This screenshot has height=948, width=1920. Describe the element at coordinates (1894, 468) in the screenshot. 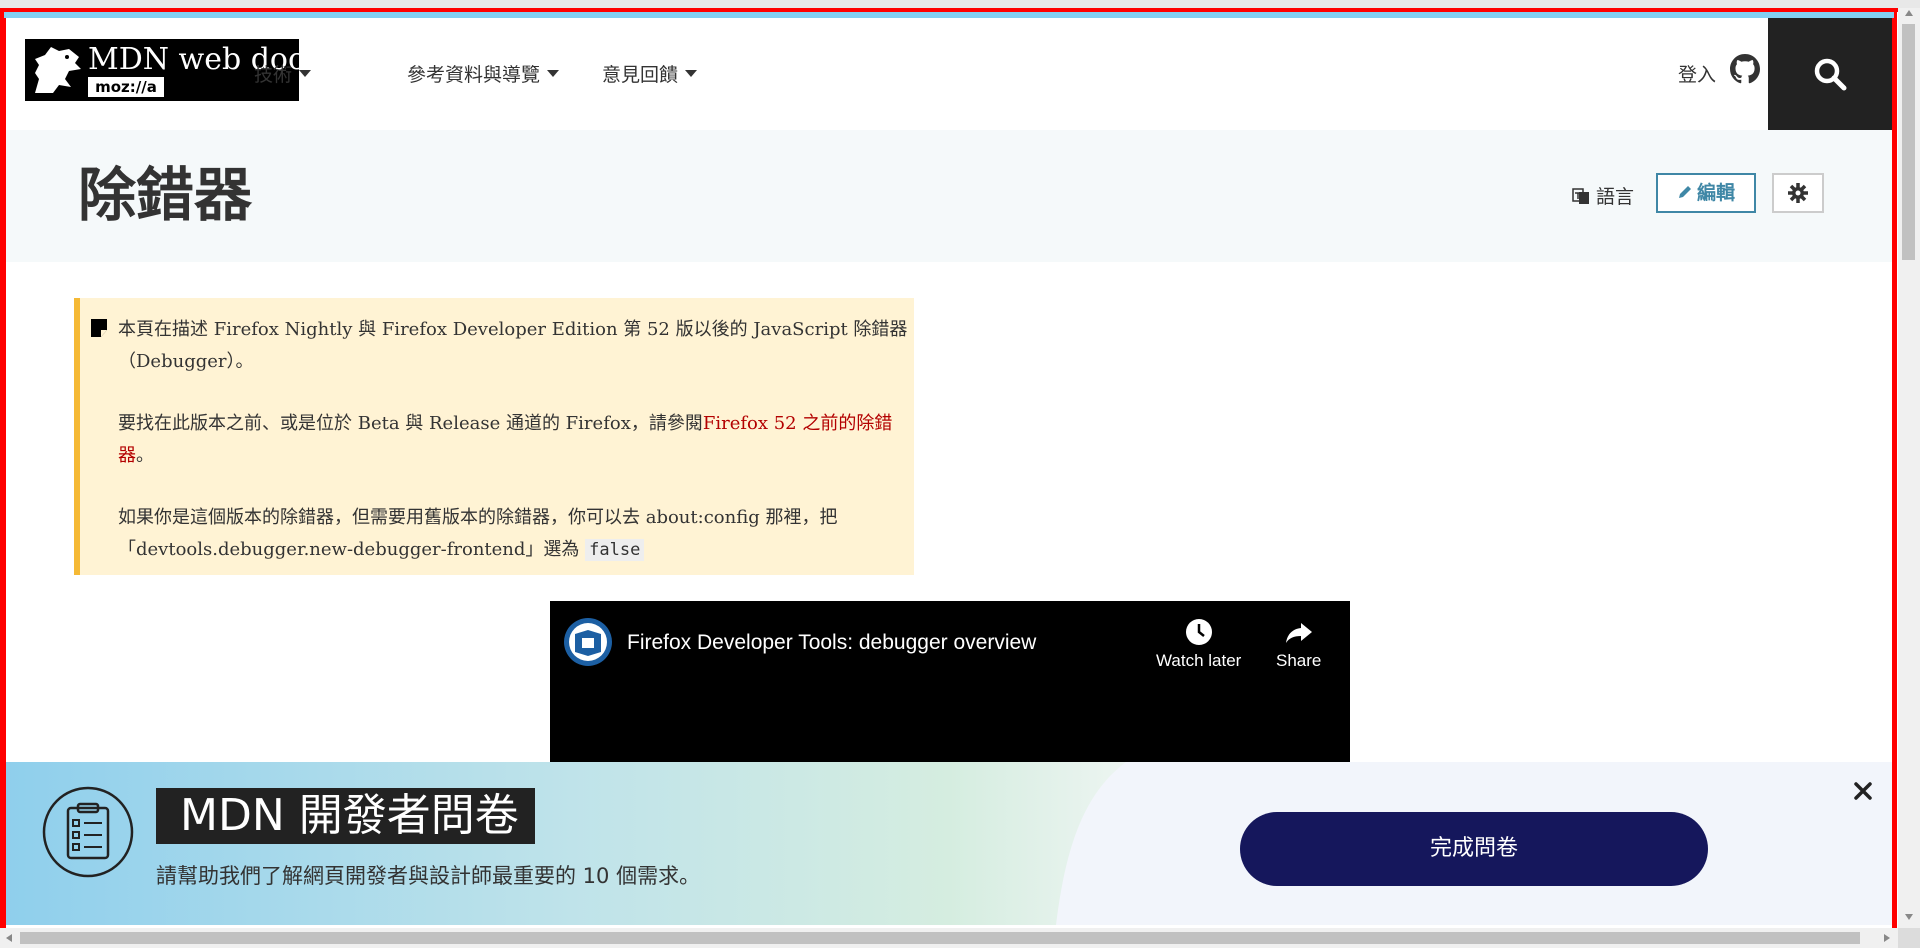

I see `red-frame-right` at that location.